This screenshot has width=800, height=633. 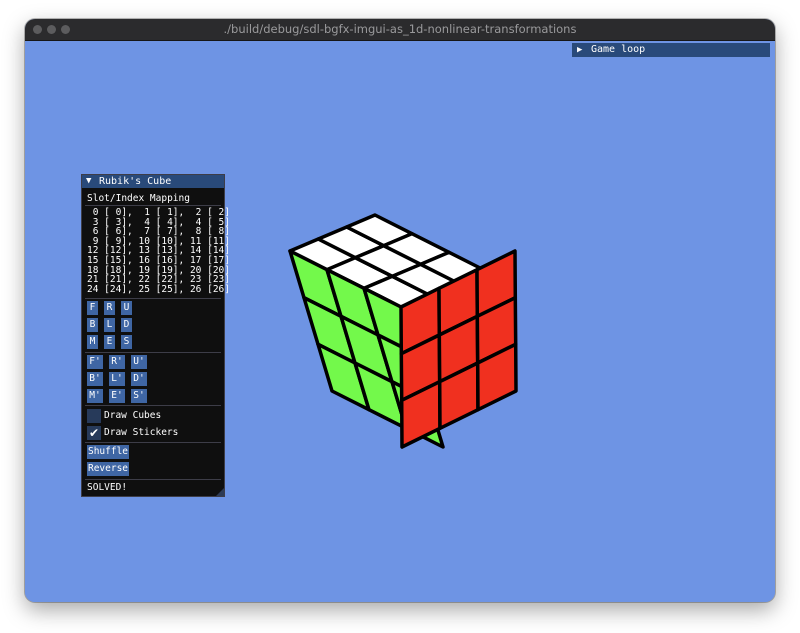 What do you see at coordinates (220, 492) in the screenshot?
I see `resize-grip` at bounding box center [220, 492].